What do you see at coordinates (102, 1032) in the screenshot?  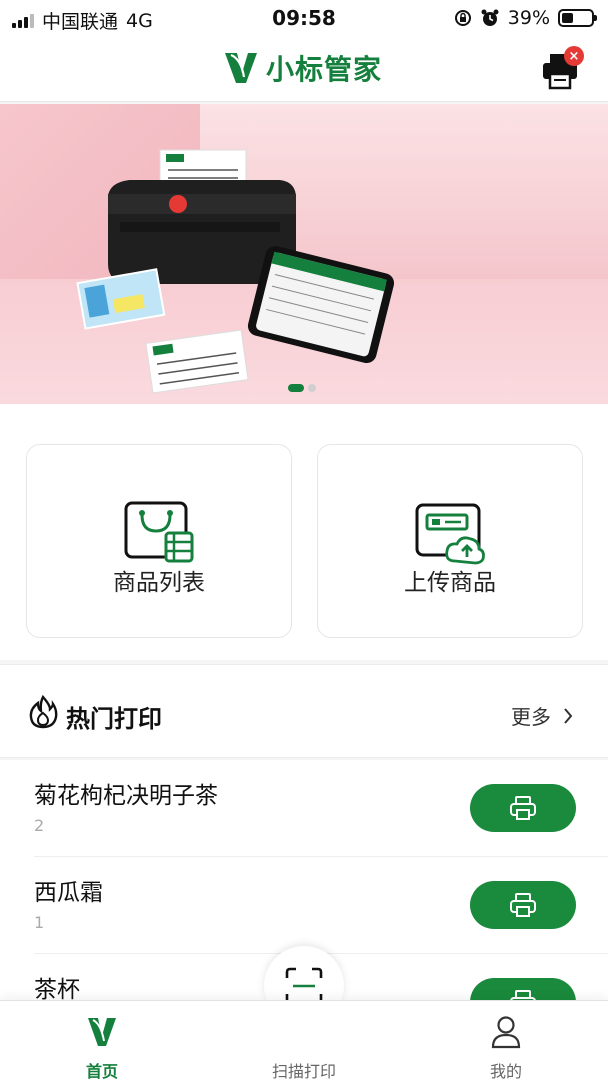 I see `home-logo-icon` at bounding box center [102, 1032].